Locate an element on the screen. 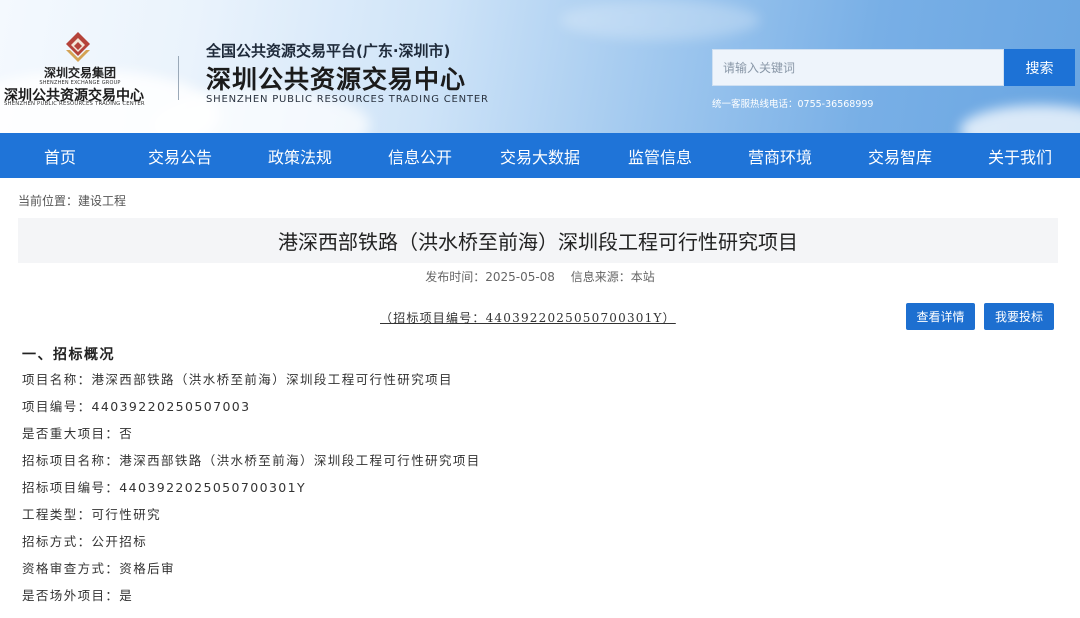  title-bar: 港深西部铁路（洪水桥至前海）深圳段工程可行性研究项目 is located at coordinates (538, 240).